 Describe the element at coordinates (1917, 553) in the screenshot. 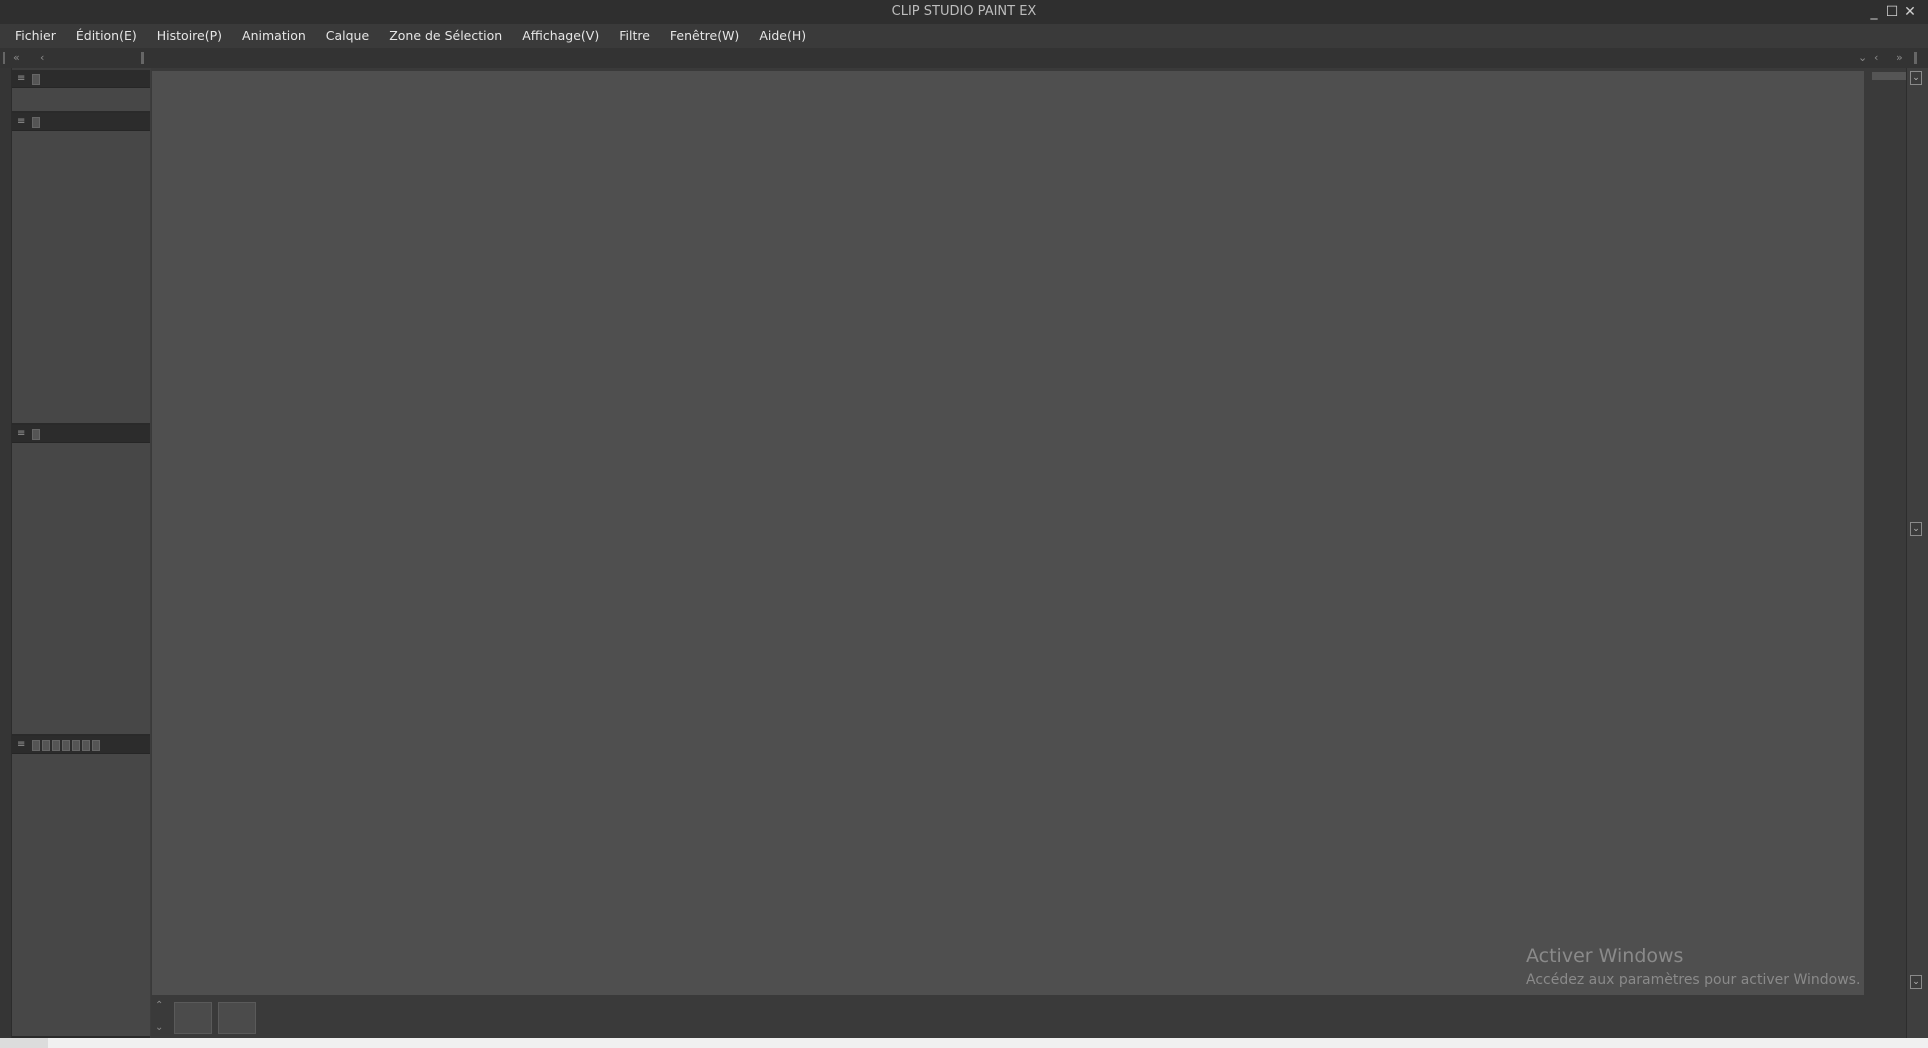

I see `right-scroll-strip` at that location.